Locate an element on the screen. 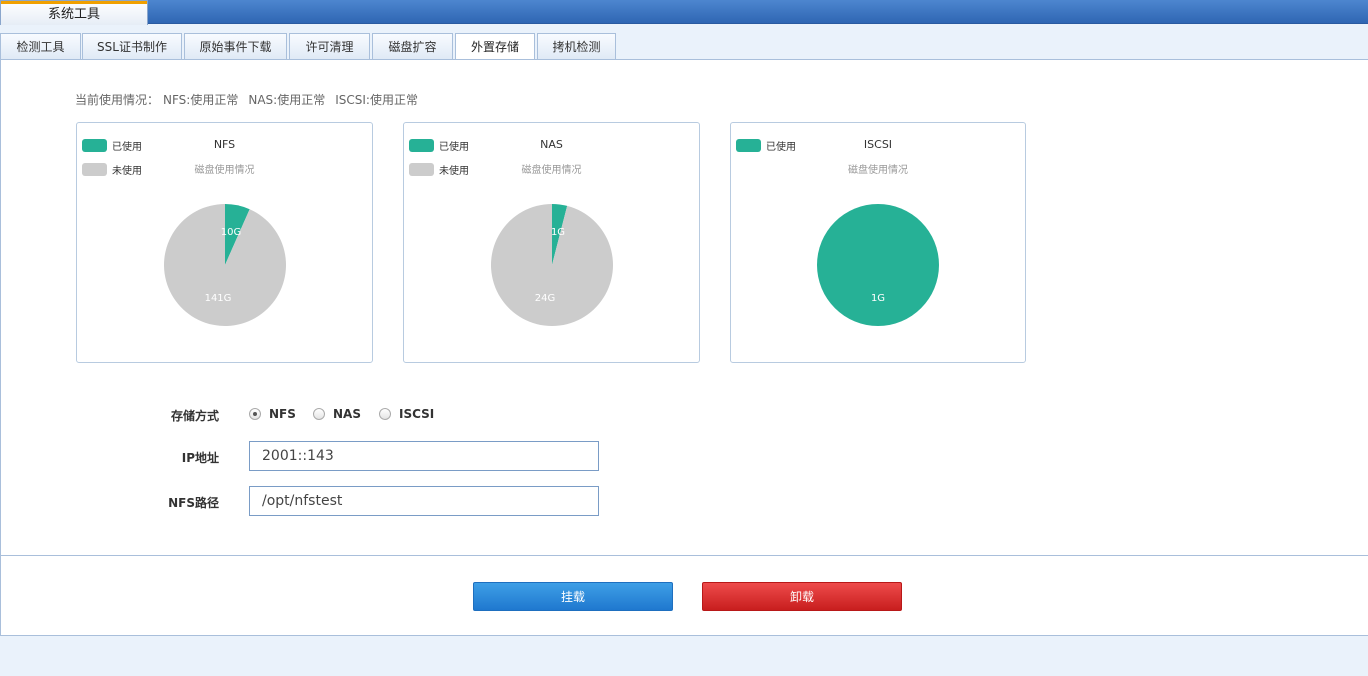 The height and width of the screenshot is (676, 1368). radio-nfs-label: NFS is located at coordinates (282, 414).